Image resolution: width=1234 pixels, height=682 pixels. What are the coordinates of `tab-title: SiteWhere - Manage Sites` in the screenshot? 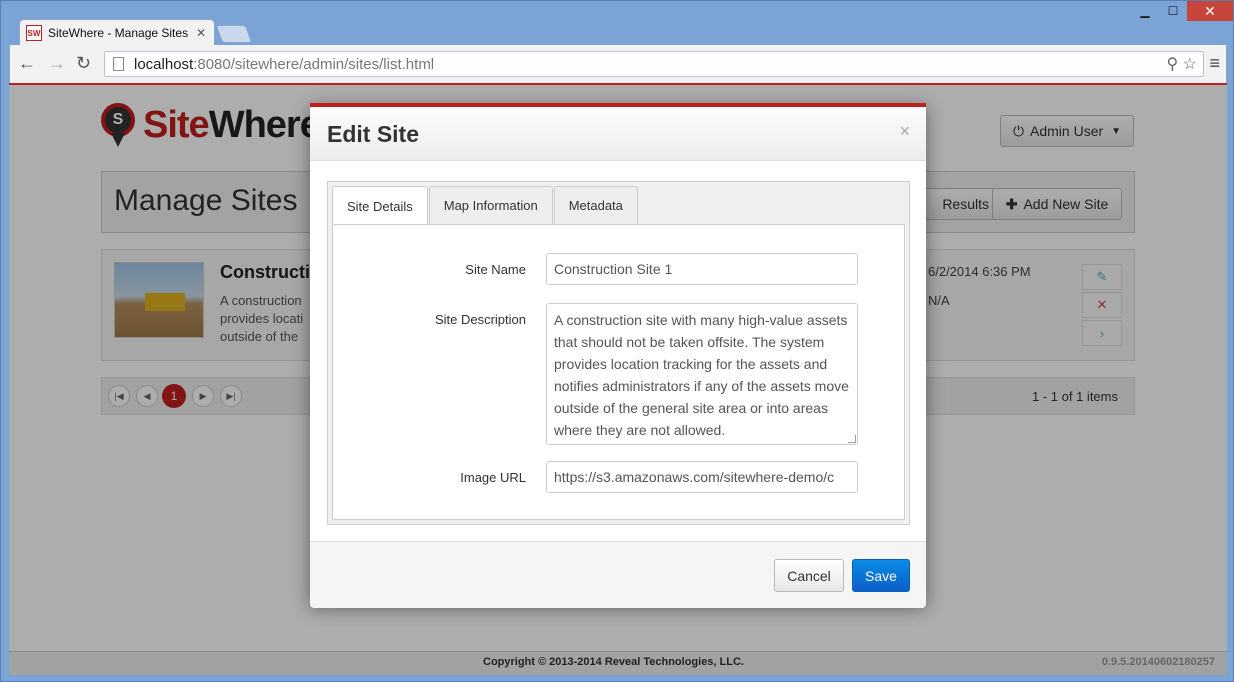 It's located at (118, 33).